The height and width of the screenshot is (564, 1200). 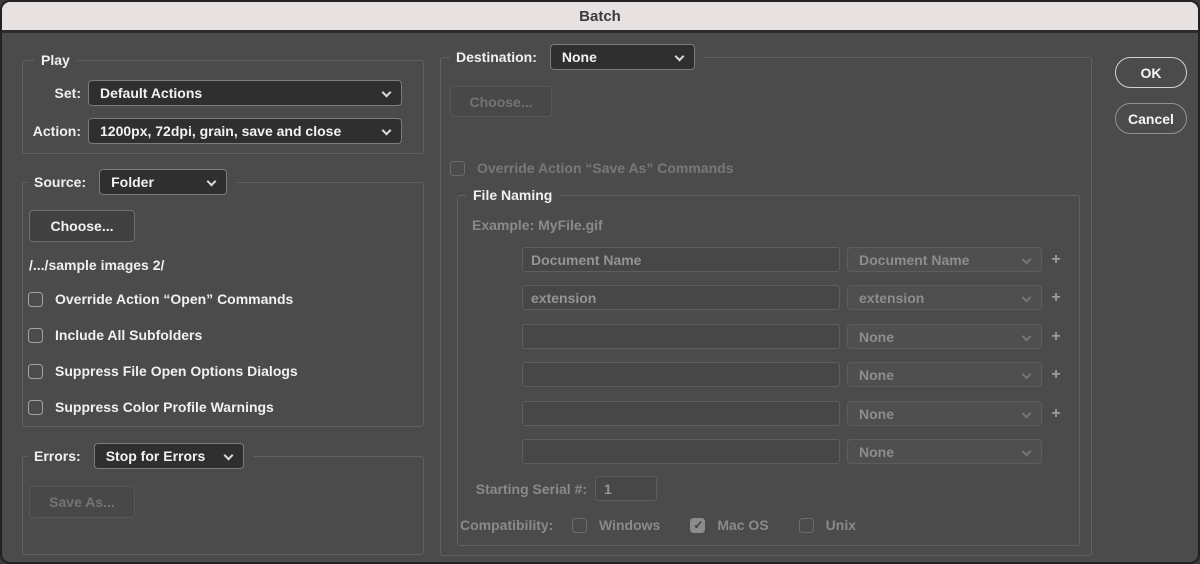 What do you see at coordinates (806, 525) in the screenshot?
I see `compat-unix-checkbox` at bounding box center [806, 525].